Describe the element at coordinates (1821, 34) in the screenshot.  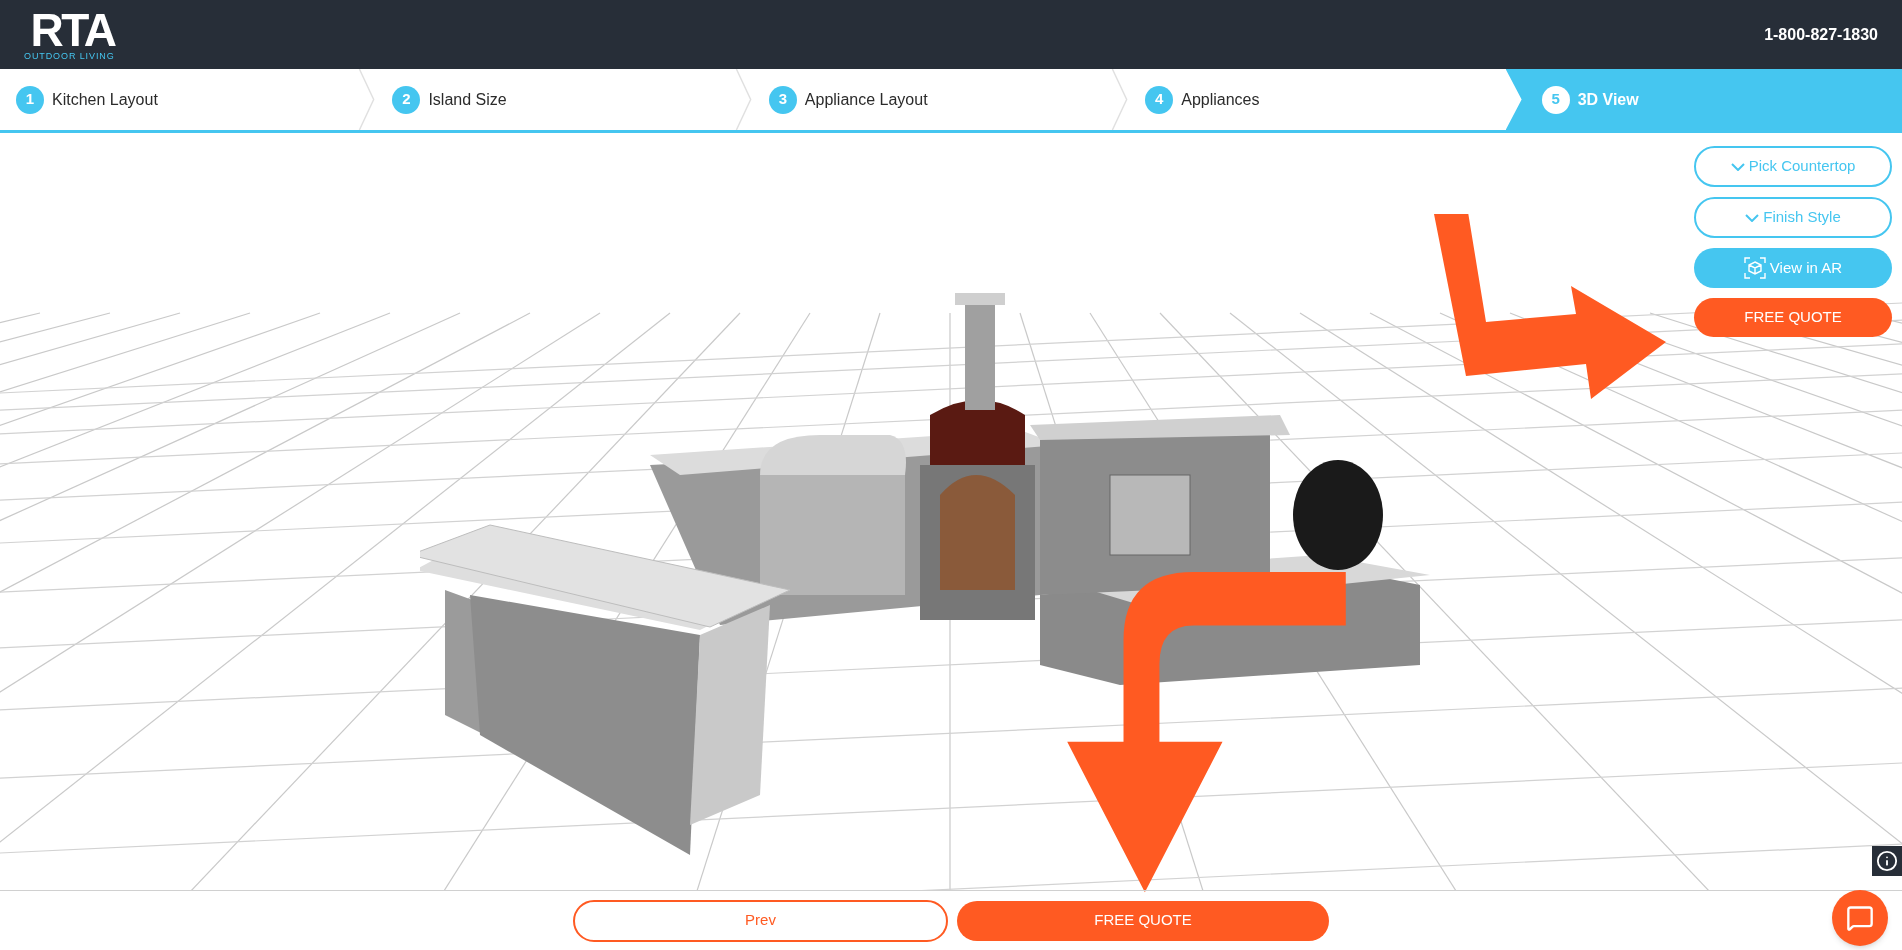
I see `phone-link: 1-800-827-1830` at that location.